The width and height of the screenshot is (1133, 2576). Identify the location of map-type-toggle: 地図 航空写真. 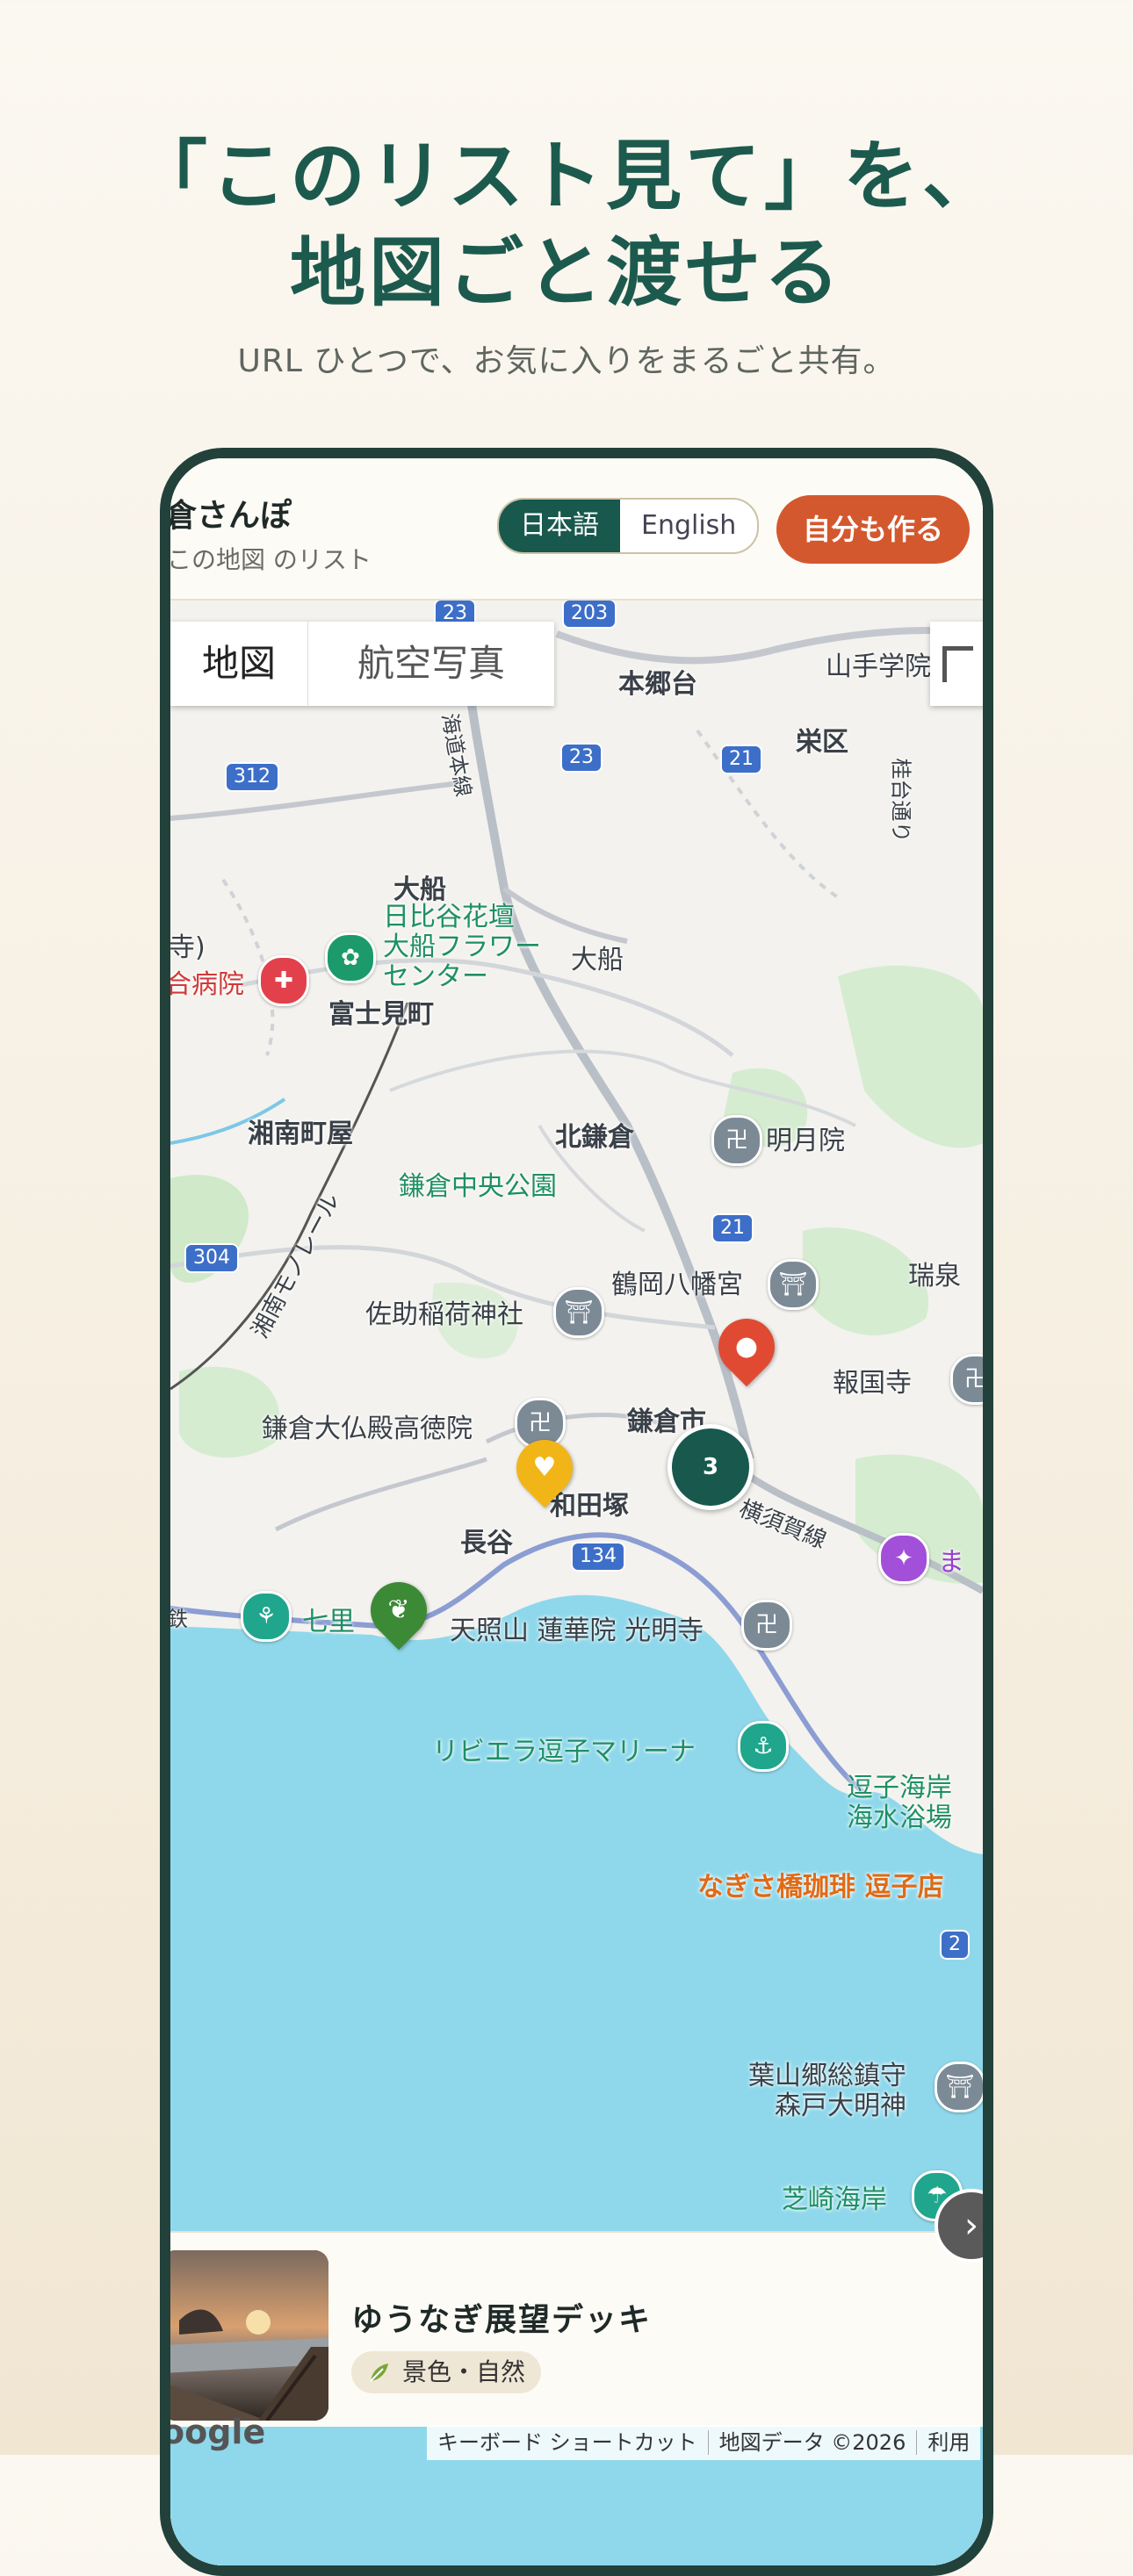
(363, 664).